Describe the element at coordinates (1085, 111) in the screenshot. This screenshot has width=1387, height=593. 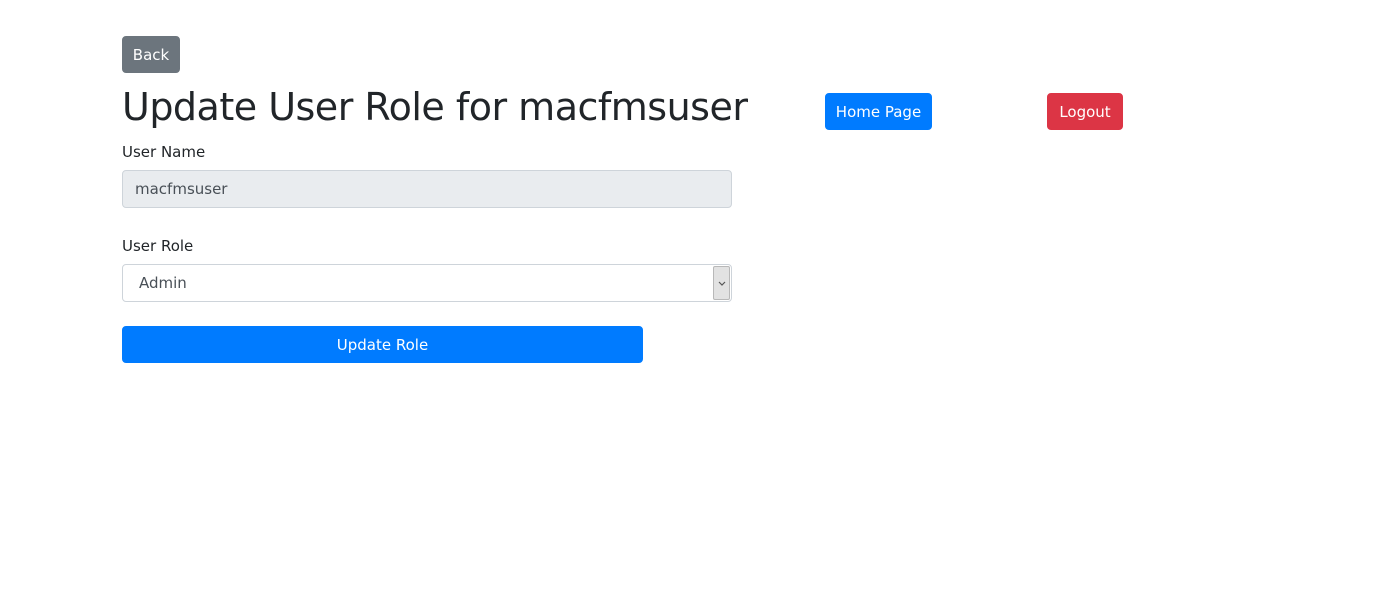
I see `logout-button: Logout` at that location.